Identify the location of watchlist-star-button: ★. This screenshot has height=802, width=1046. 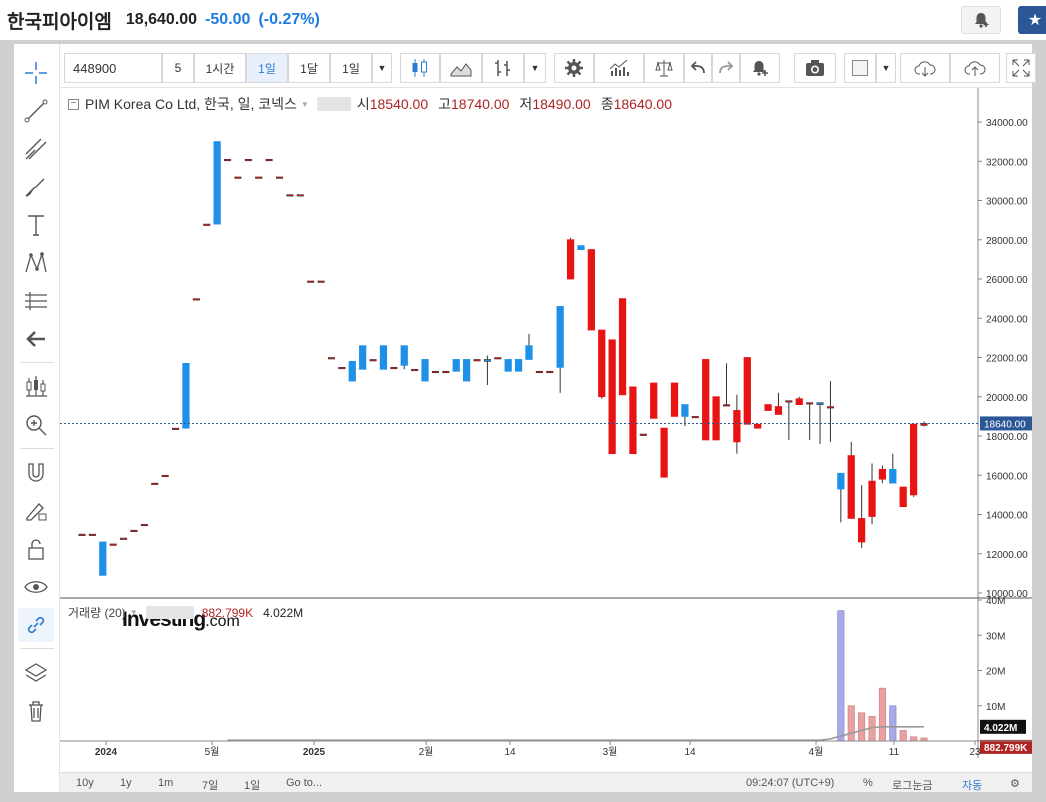
(1032, 20).